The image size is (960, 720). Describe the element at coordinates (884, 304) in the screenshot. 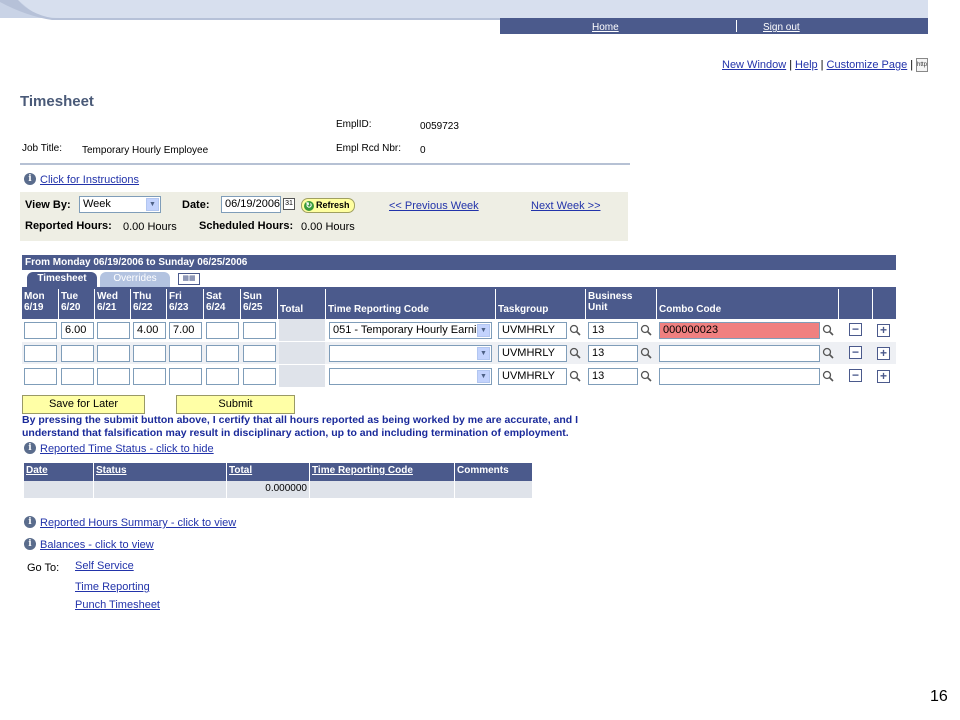

I see `col-add` at that location.